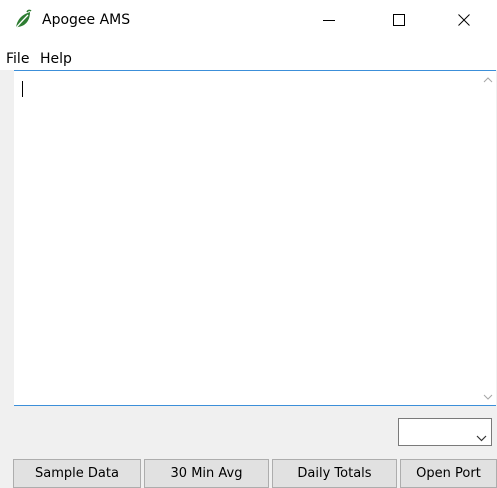  What do you see at coordinates (248, 20) in the screenshot?
I see `title-bar: Apogee AMS` at bounding box center [248, 20].